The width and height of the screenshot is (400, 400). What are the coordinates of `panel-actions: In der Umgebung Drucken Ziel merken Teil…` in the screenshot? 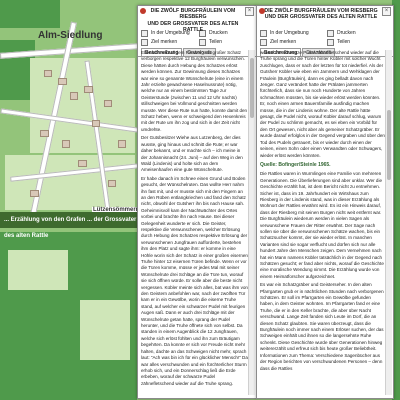 It's located at (325, 38).